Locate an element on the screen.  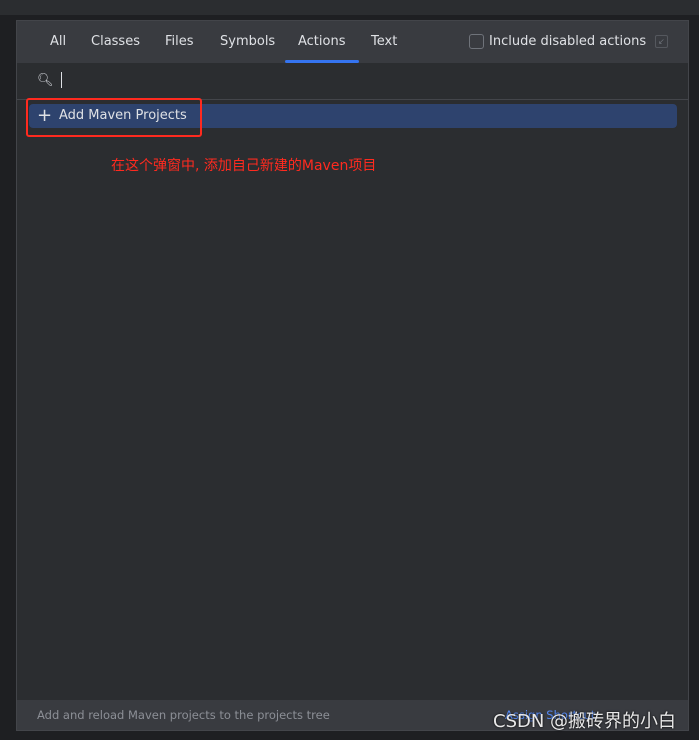
text-cursor is located at coordinates (61, 80).